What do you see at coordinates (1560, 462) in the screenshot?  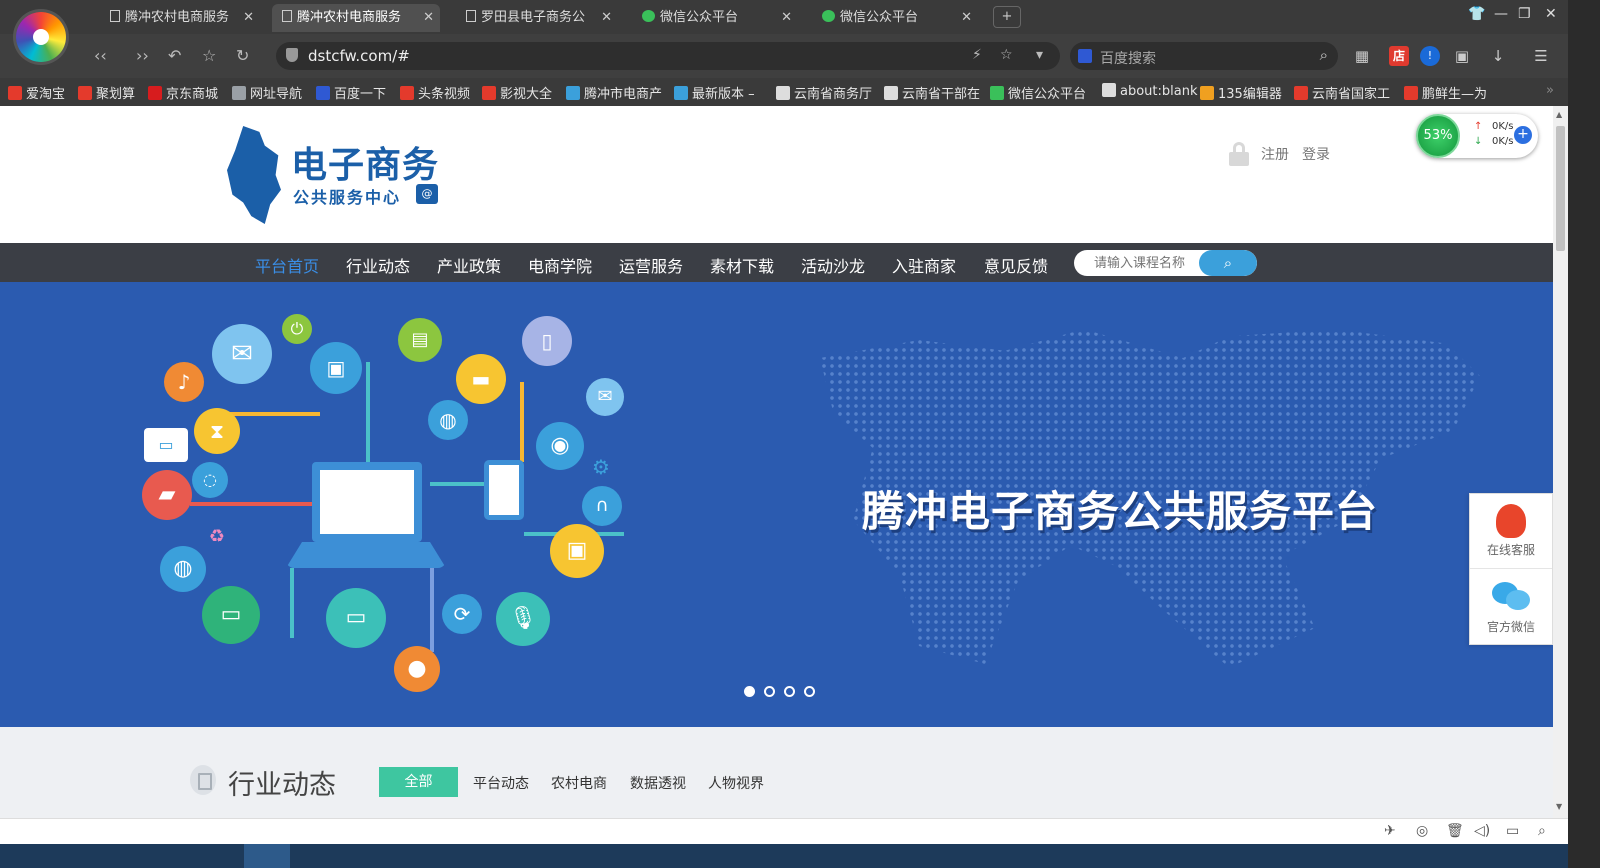 I see `page-scrollbar: ▲ ▼` at bounding box center [1560, 462].